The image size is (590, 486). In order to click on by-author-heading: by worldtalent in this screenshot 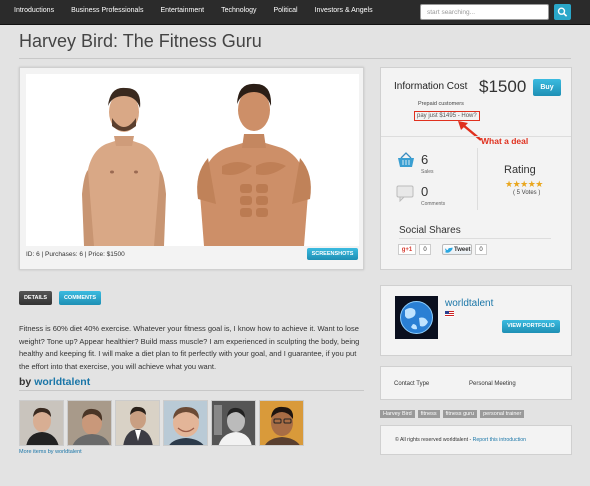, I will do `click(54, 382)`.